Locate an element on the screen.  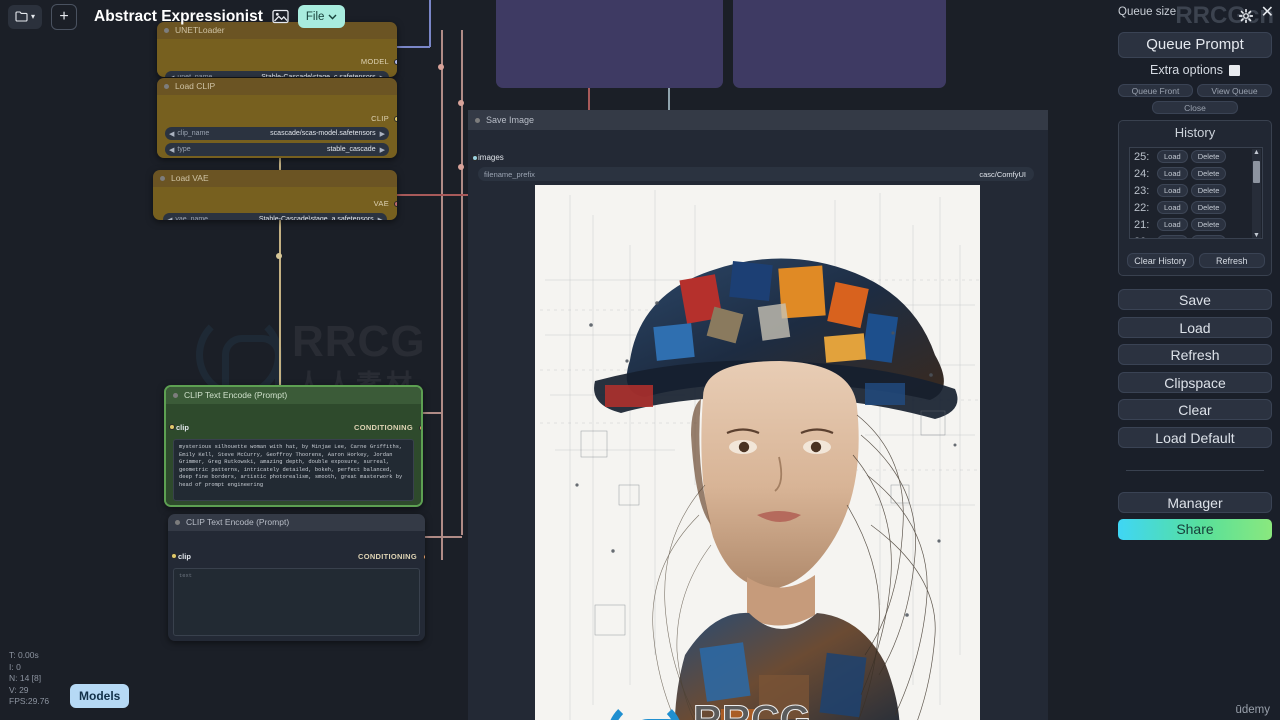
history-scrollbar: ▲ ▼ is located at coordinates (1256, 193).